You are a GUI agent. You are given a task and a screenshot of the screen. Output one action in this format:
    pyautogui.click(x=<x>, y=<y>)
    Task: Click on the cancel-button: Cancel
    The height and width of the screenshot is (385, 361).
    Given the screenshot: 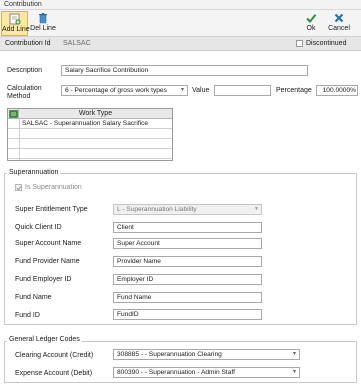 What is the action you would take?
    pyautogui.click(x=339, y=23)
    